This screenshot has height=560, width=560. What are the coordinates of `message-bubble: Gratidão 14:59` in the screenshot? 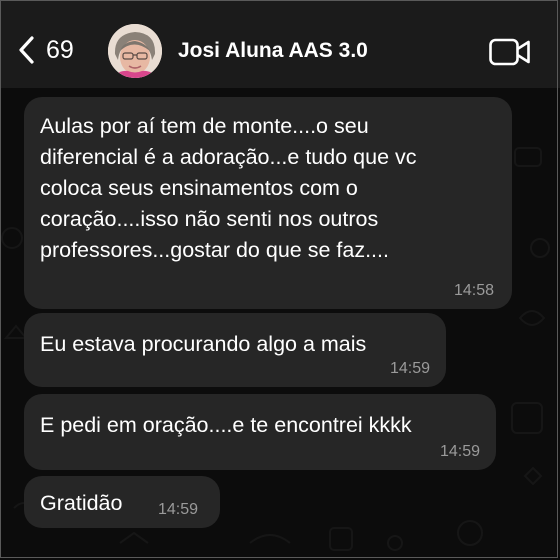 It's located at (122, 502).